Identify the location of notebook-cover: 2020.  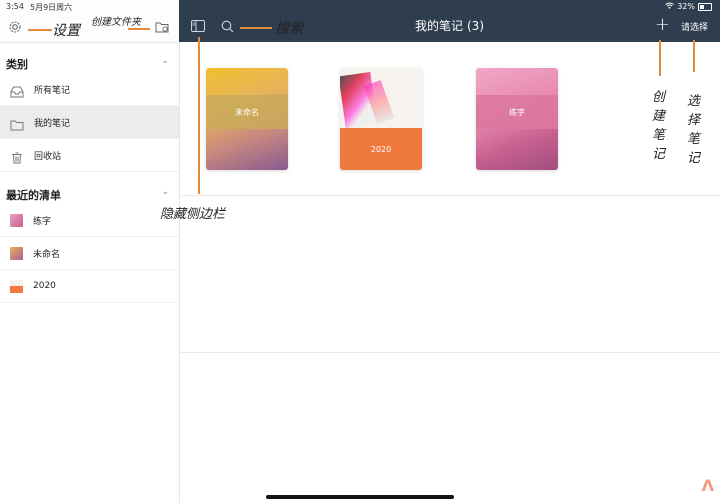
(381, 119).